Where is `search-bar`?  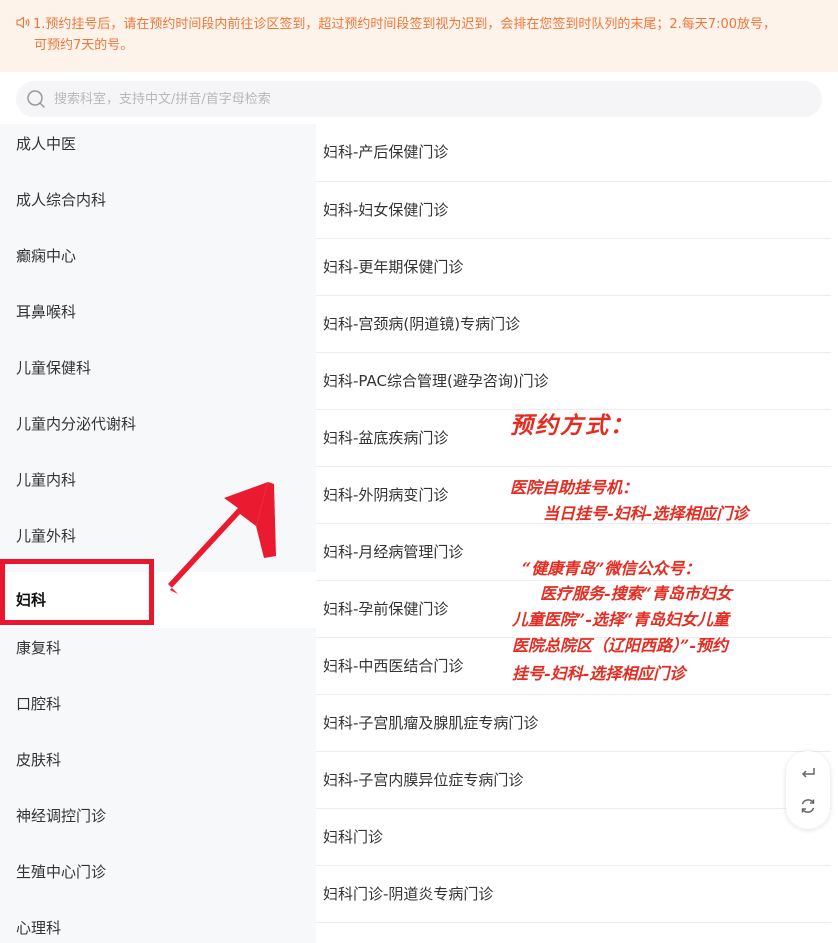
search-bar is located at coordinates (419, 99).